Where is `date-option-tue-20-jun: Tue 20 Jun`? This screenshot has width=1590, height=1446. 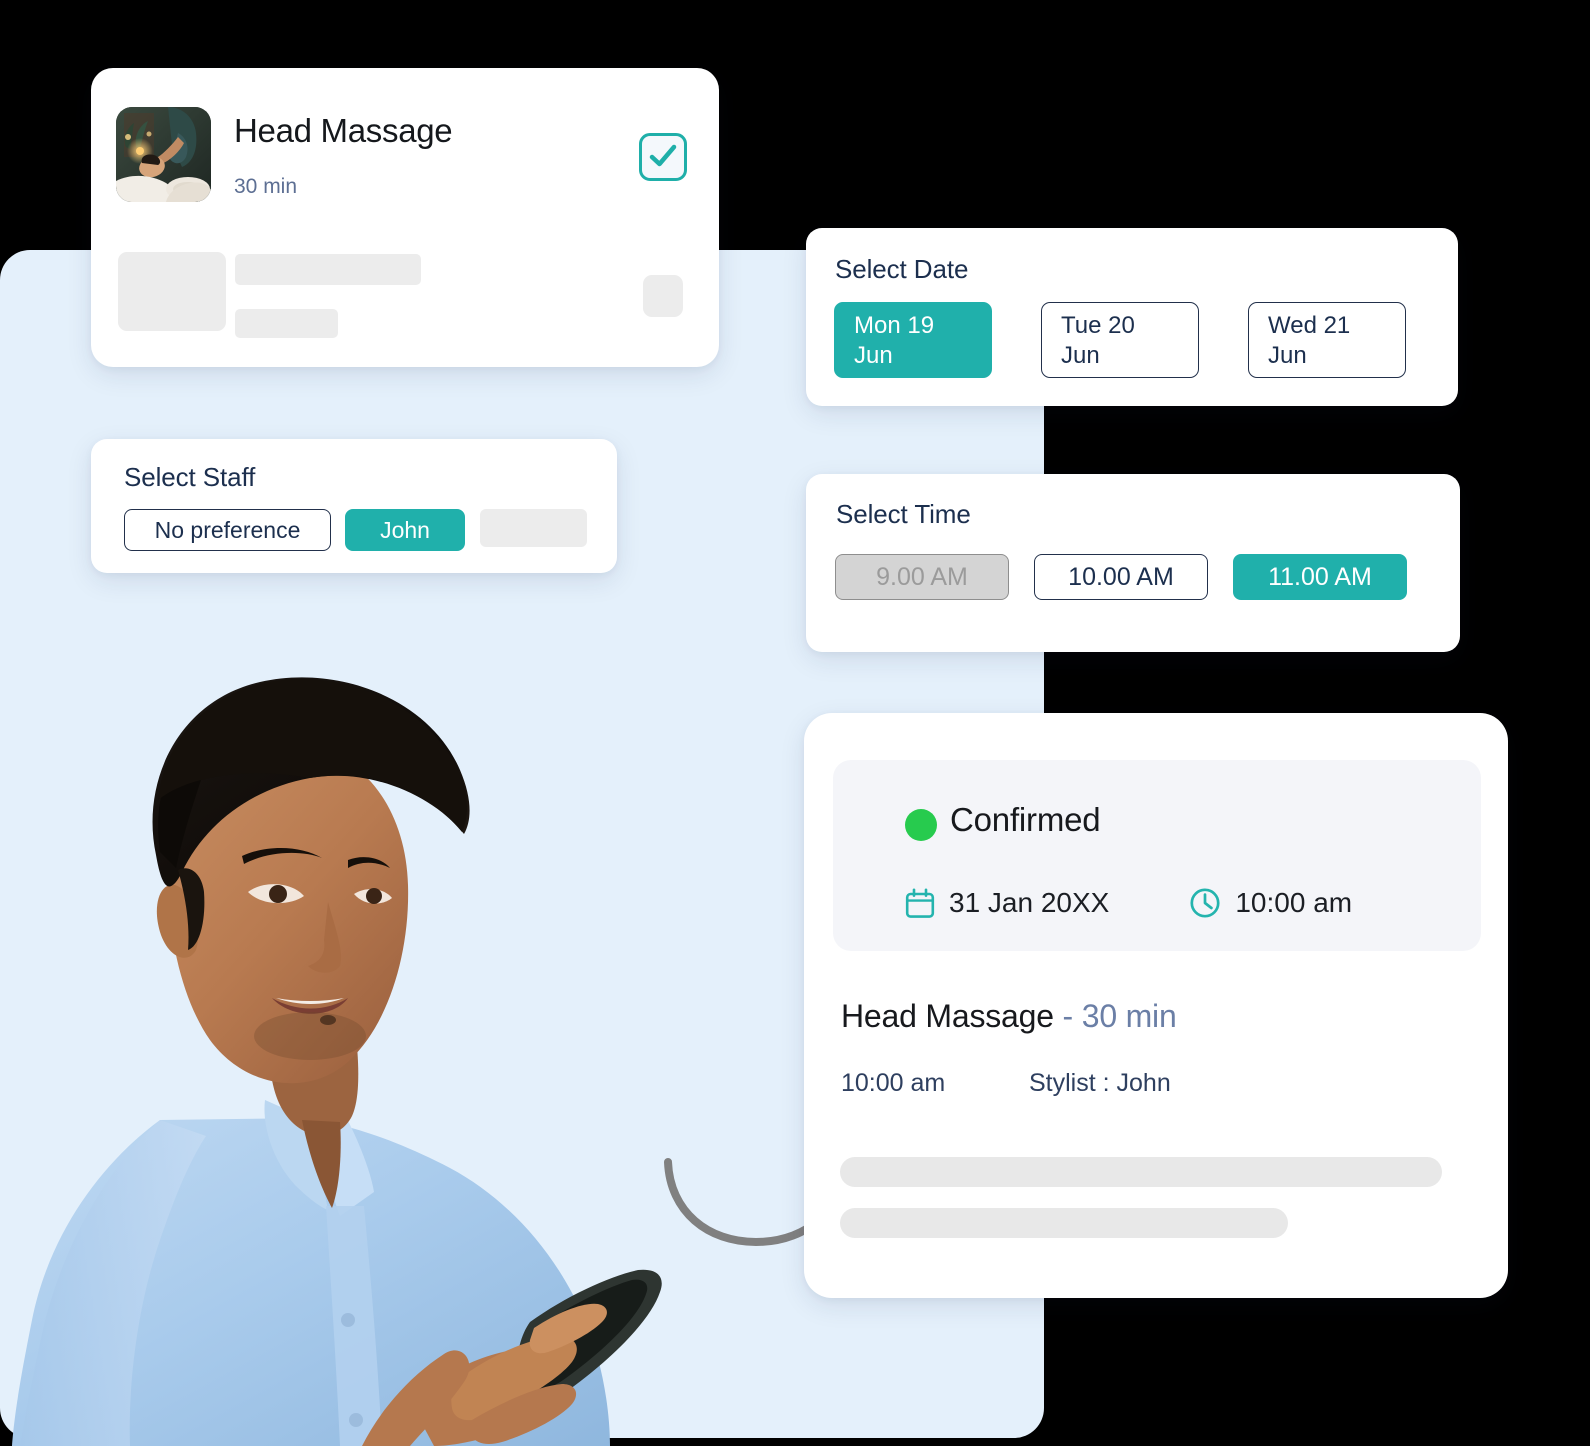
date-option-tue-20-jun: Tue 20 Jun is located at coordinates (1120, 340).